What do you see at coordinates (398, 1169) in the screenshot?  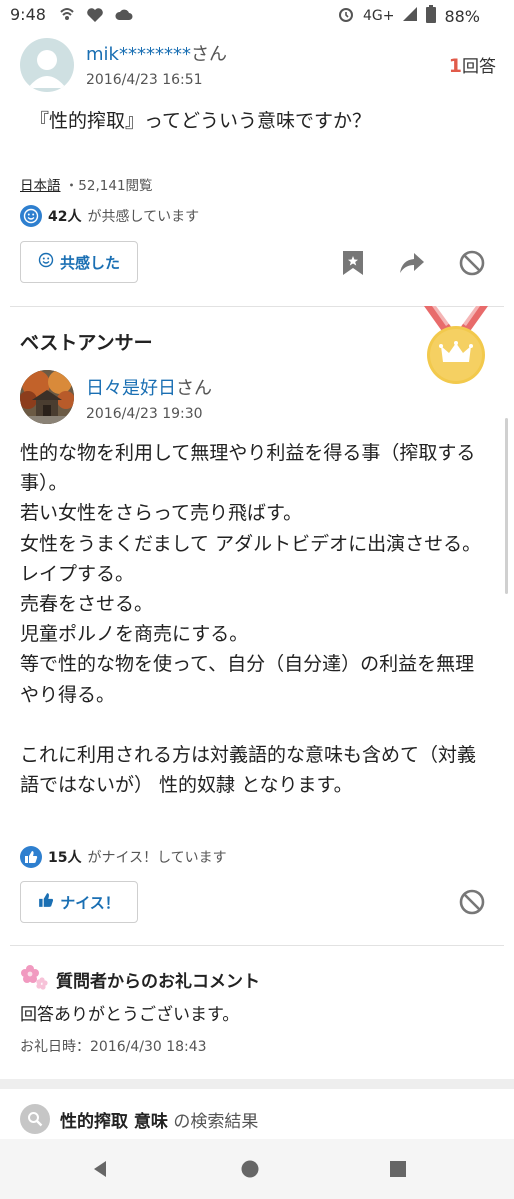 I see `recents-icon` at bounding box center [398, 1169].